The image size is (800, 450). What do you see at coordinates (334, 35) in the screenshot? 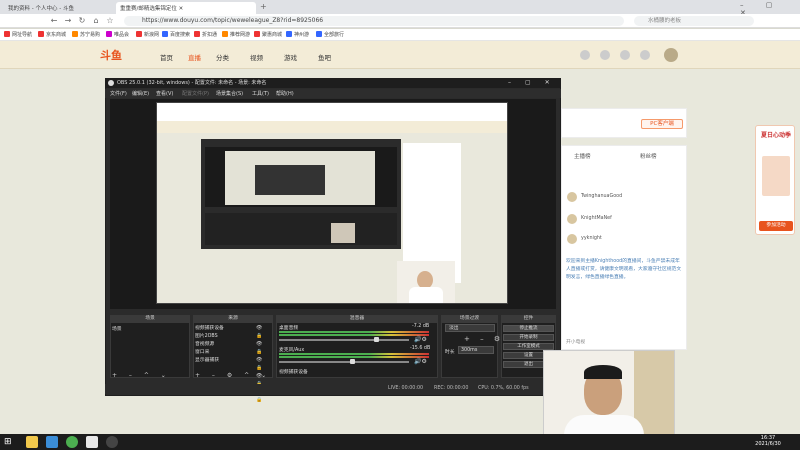
I see `bookmark-label: 全部旅行` at bounding box center [334, 35].